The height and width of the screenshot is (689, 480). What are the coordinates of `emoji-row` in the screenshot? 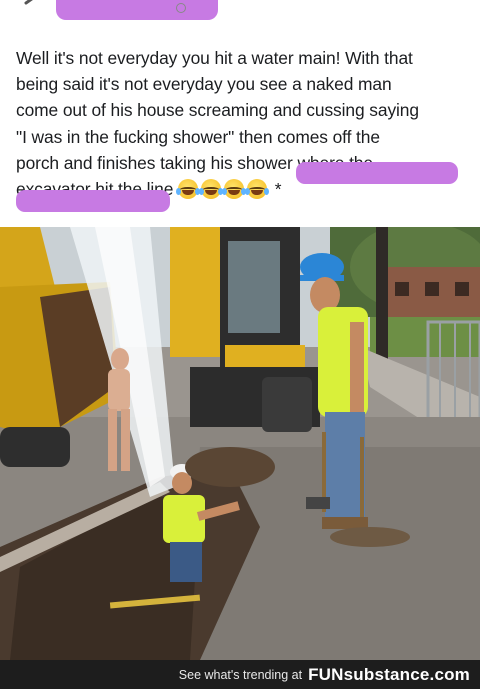 It's located at (225, 189).